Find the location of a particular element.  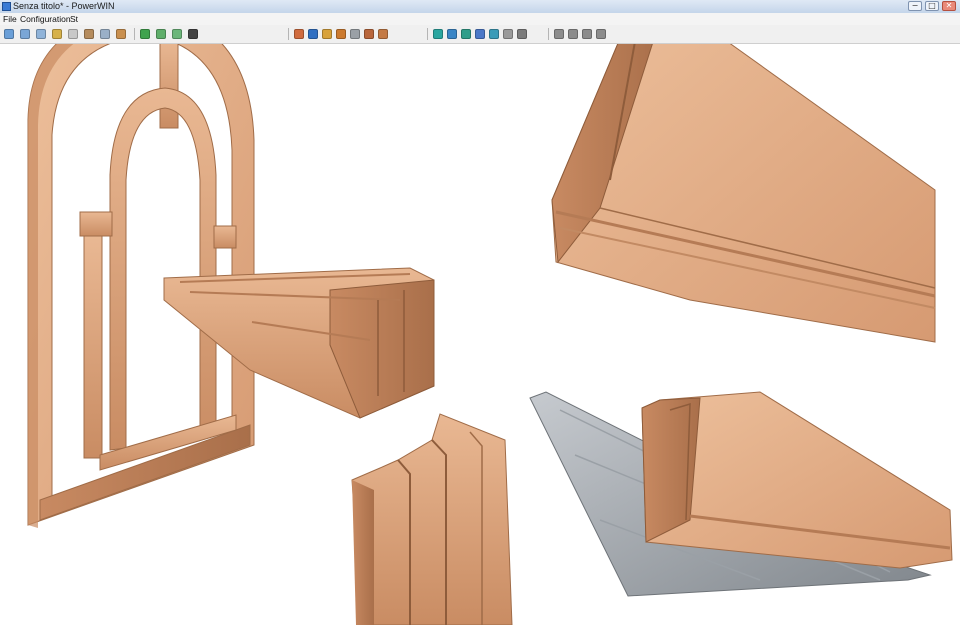

target-icon is located at coordinates (313, 34).